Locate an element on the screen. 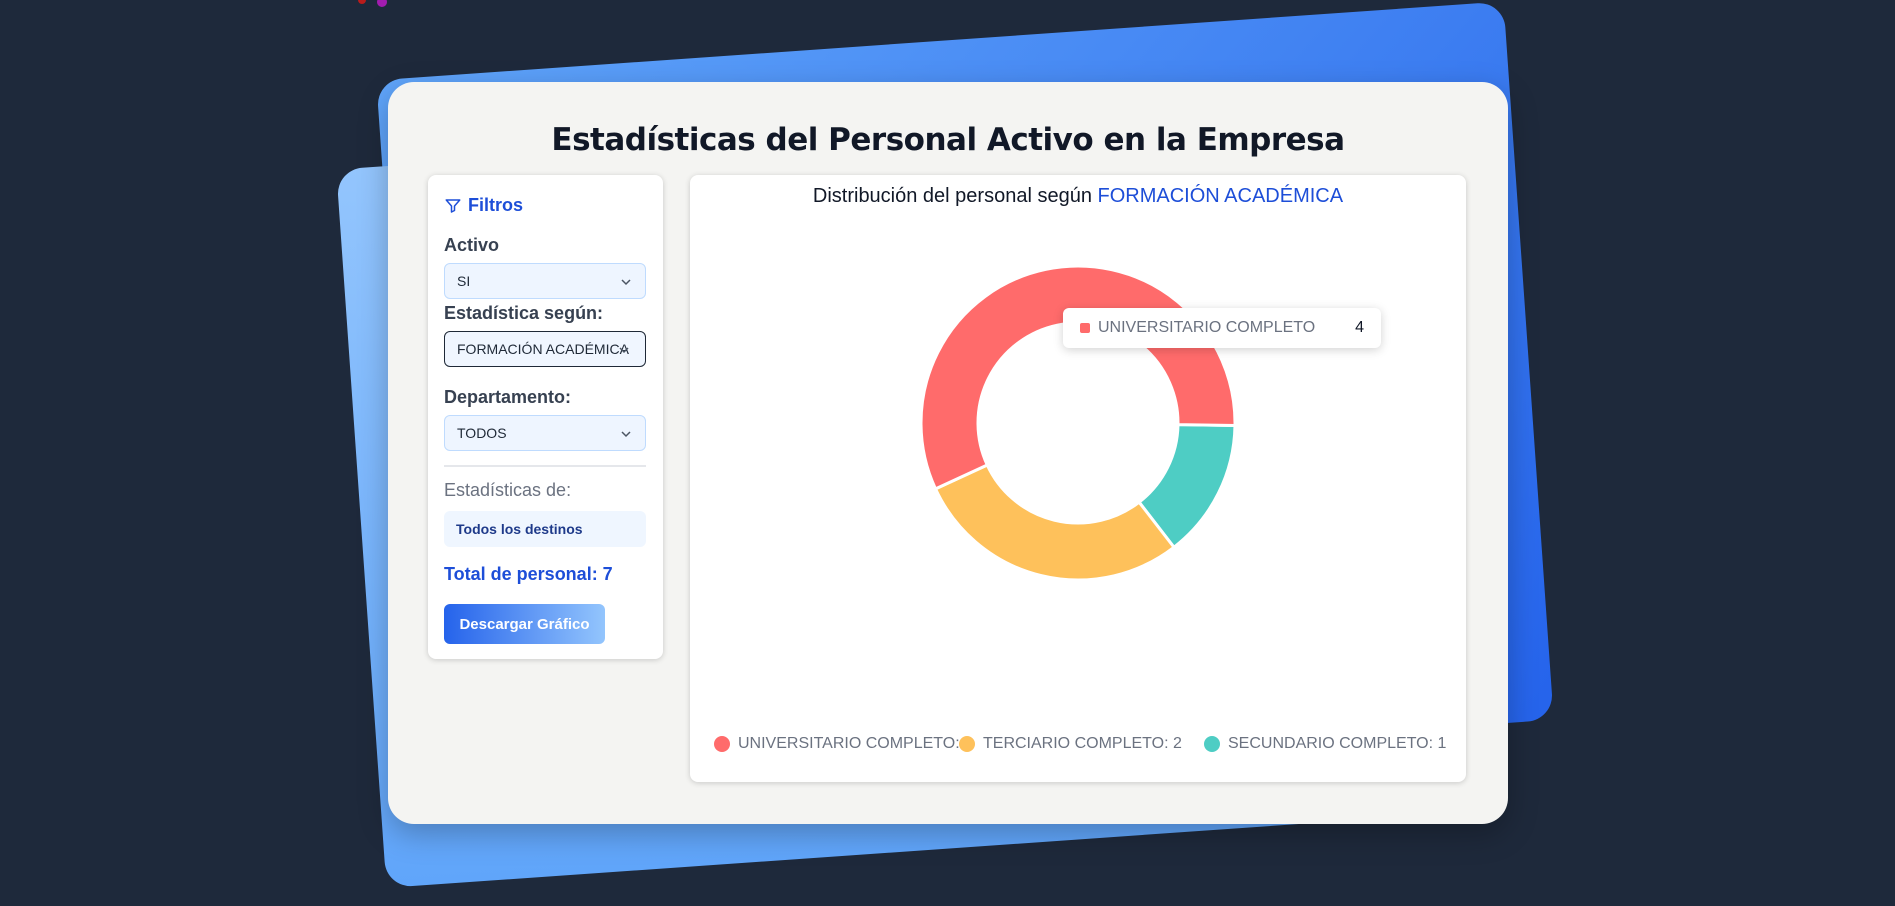 The width and height of the screenshot is (1895, 906). total-personal: Total de personal: 7 is located at coordinates (528, 574).